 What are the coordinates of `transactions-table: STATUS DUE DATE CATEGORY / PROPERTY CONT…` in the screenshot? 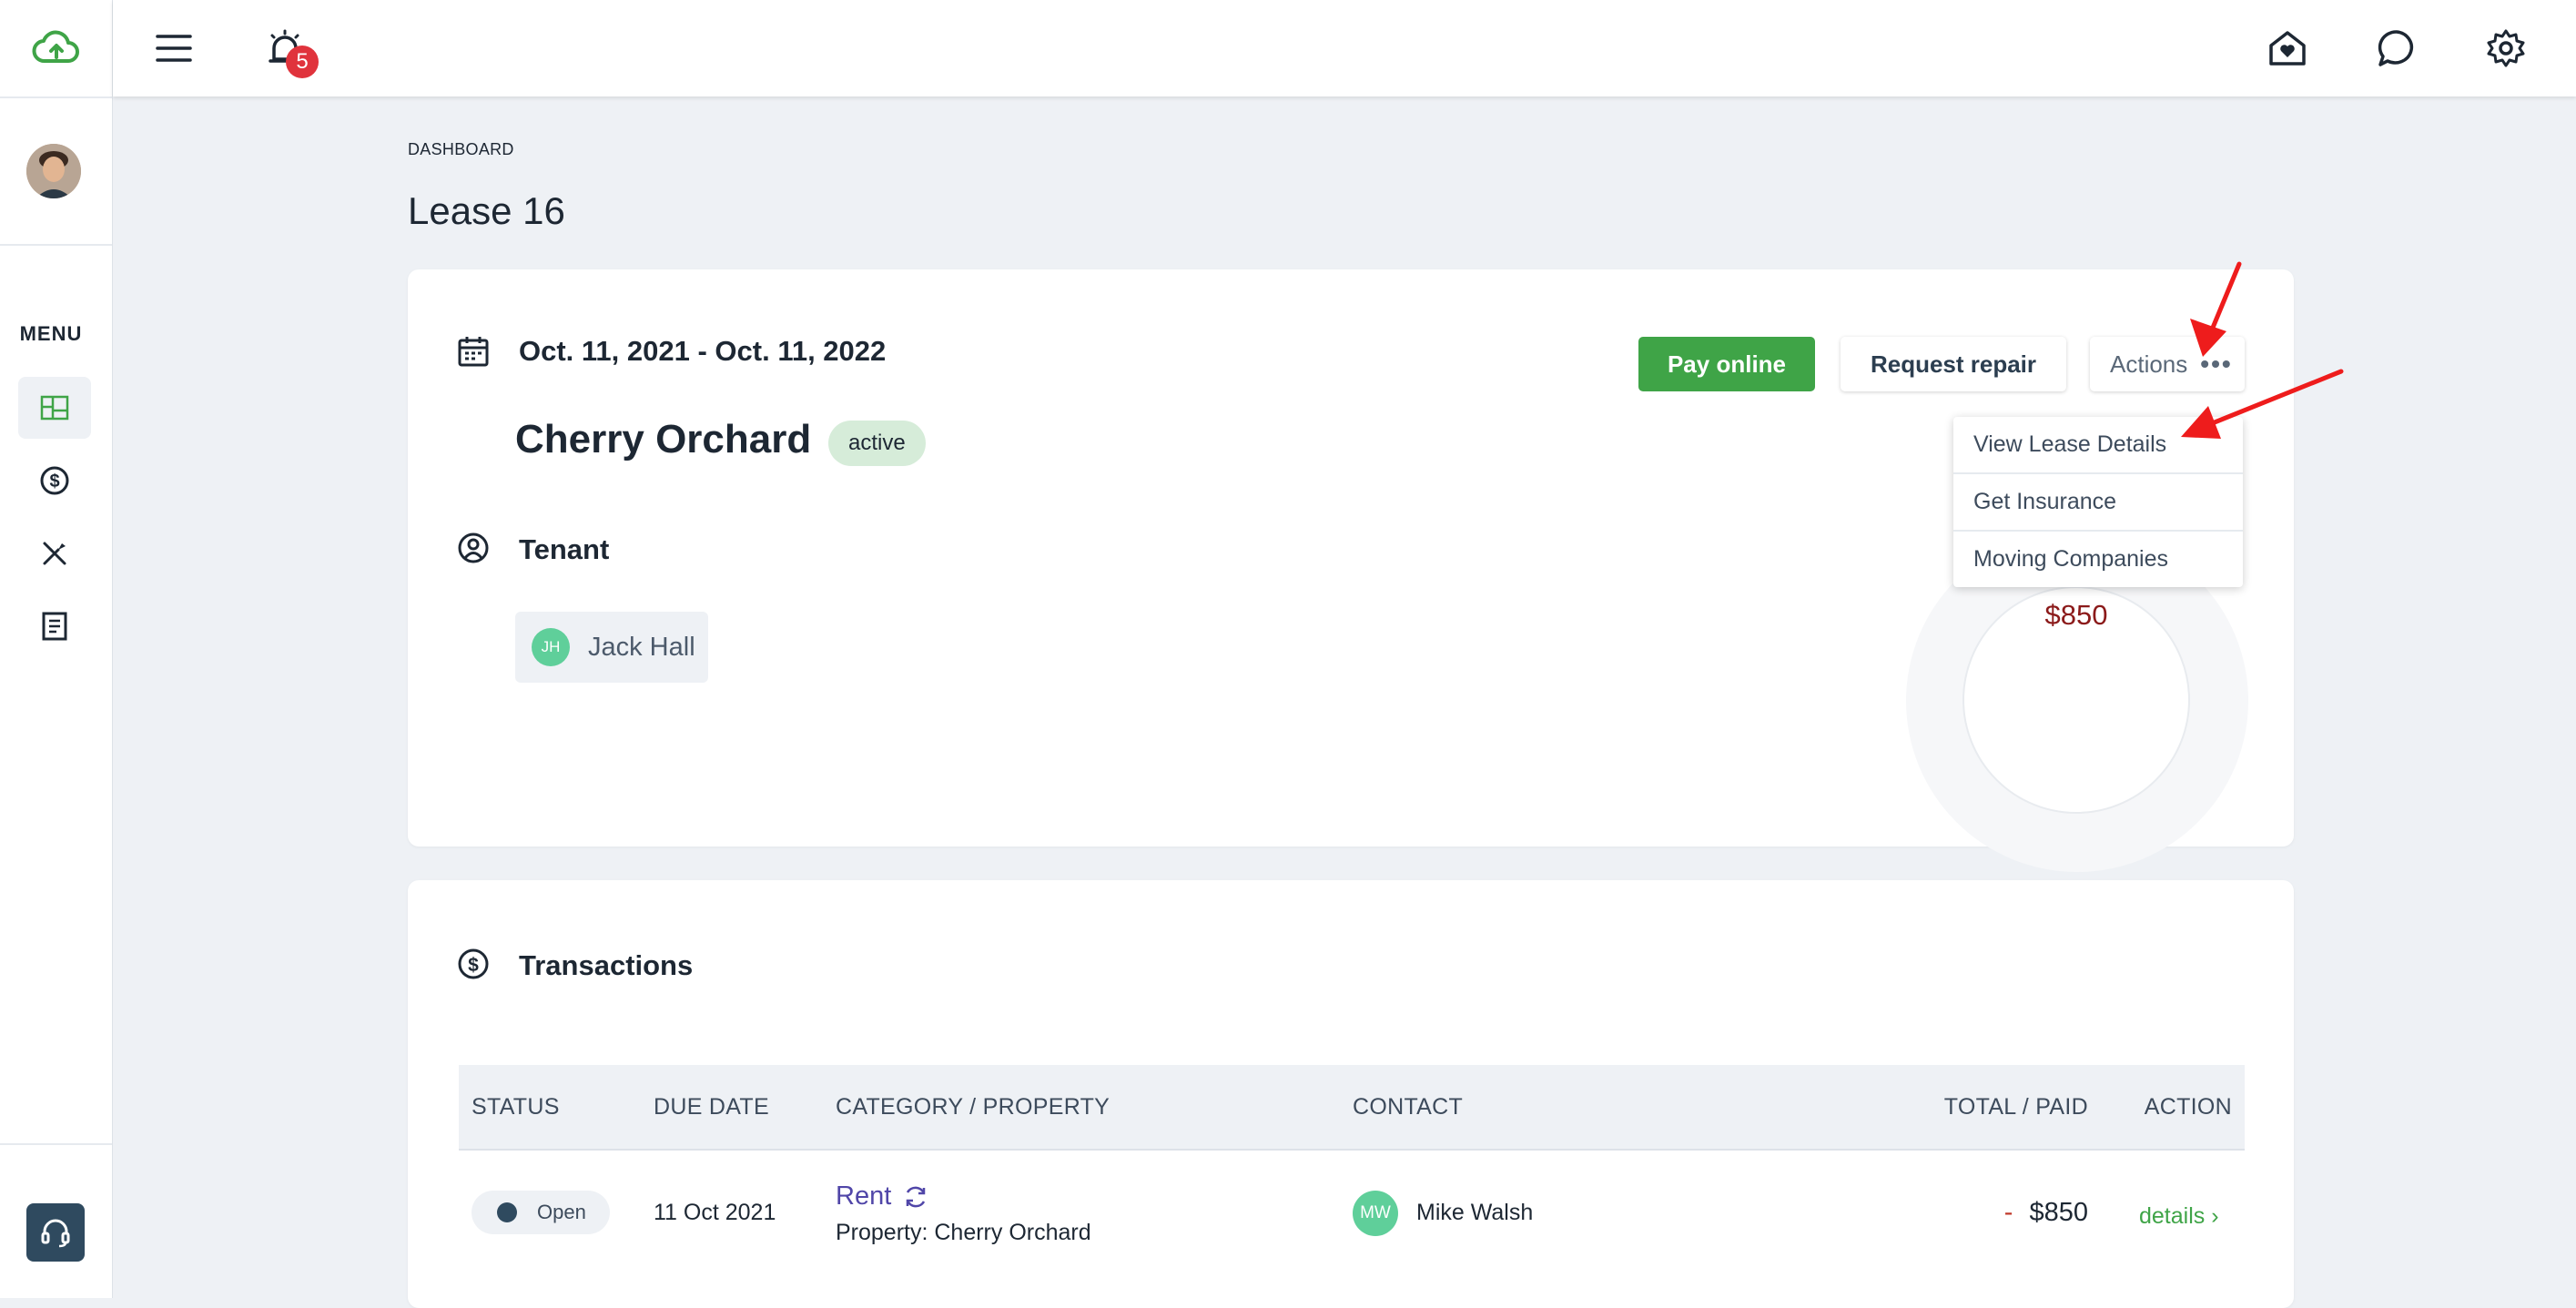 It's located at (1352, 1171).